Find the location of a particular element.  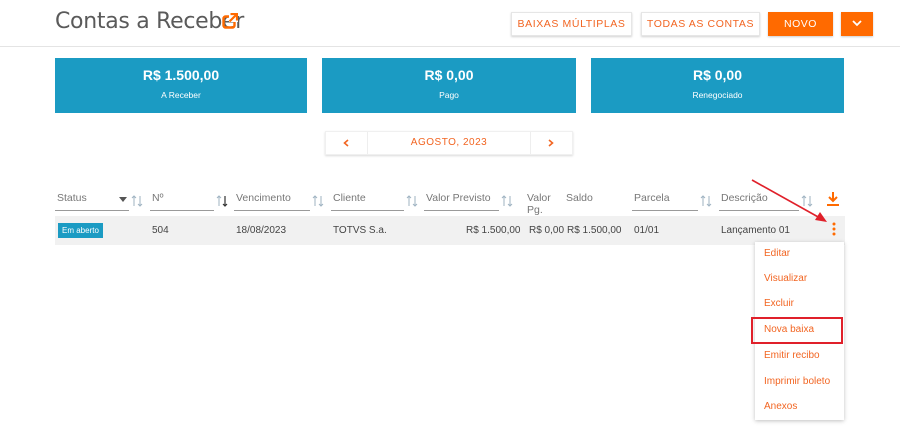

menu-item-emitir-recibo: Emitir recibo is located at coordinates (799, 356).